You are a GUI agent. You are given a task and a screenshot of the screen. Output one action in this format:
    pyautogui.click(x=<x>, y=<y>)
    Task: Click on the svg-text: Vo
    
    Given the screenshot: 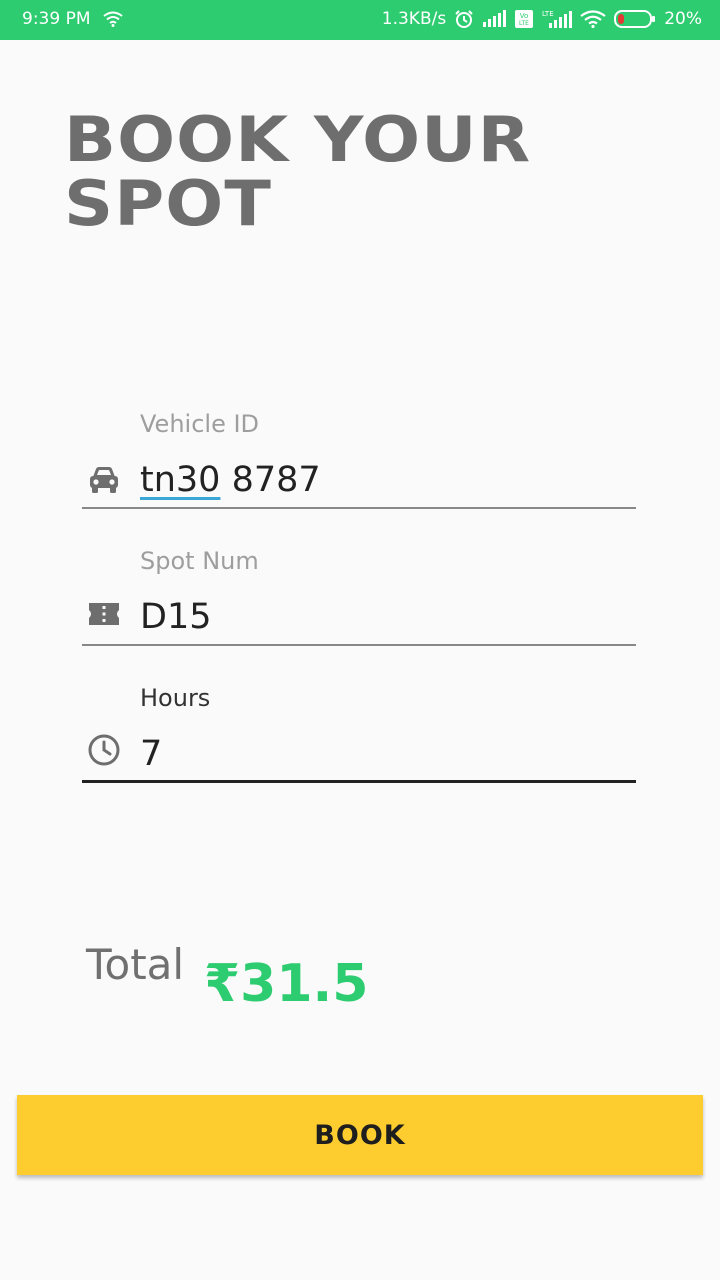 What is the action you would take?
    pyautogui.click(x=524, y=16)
    